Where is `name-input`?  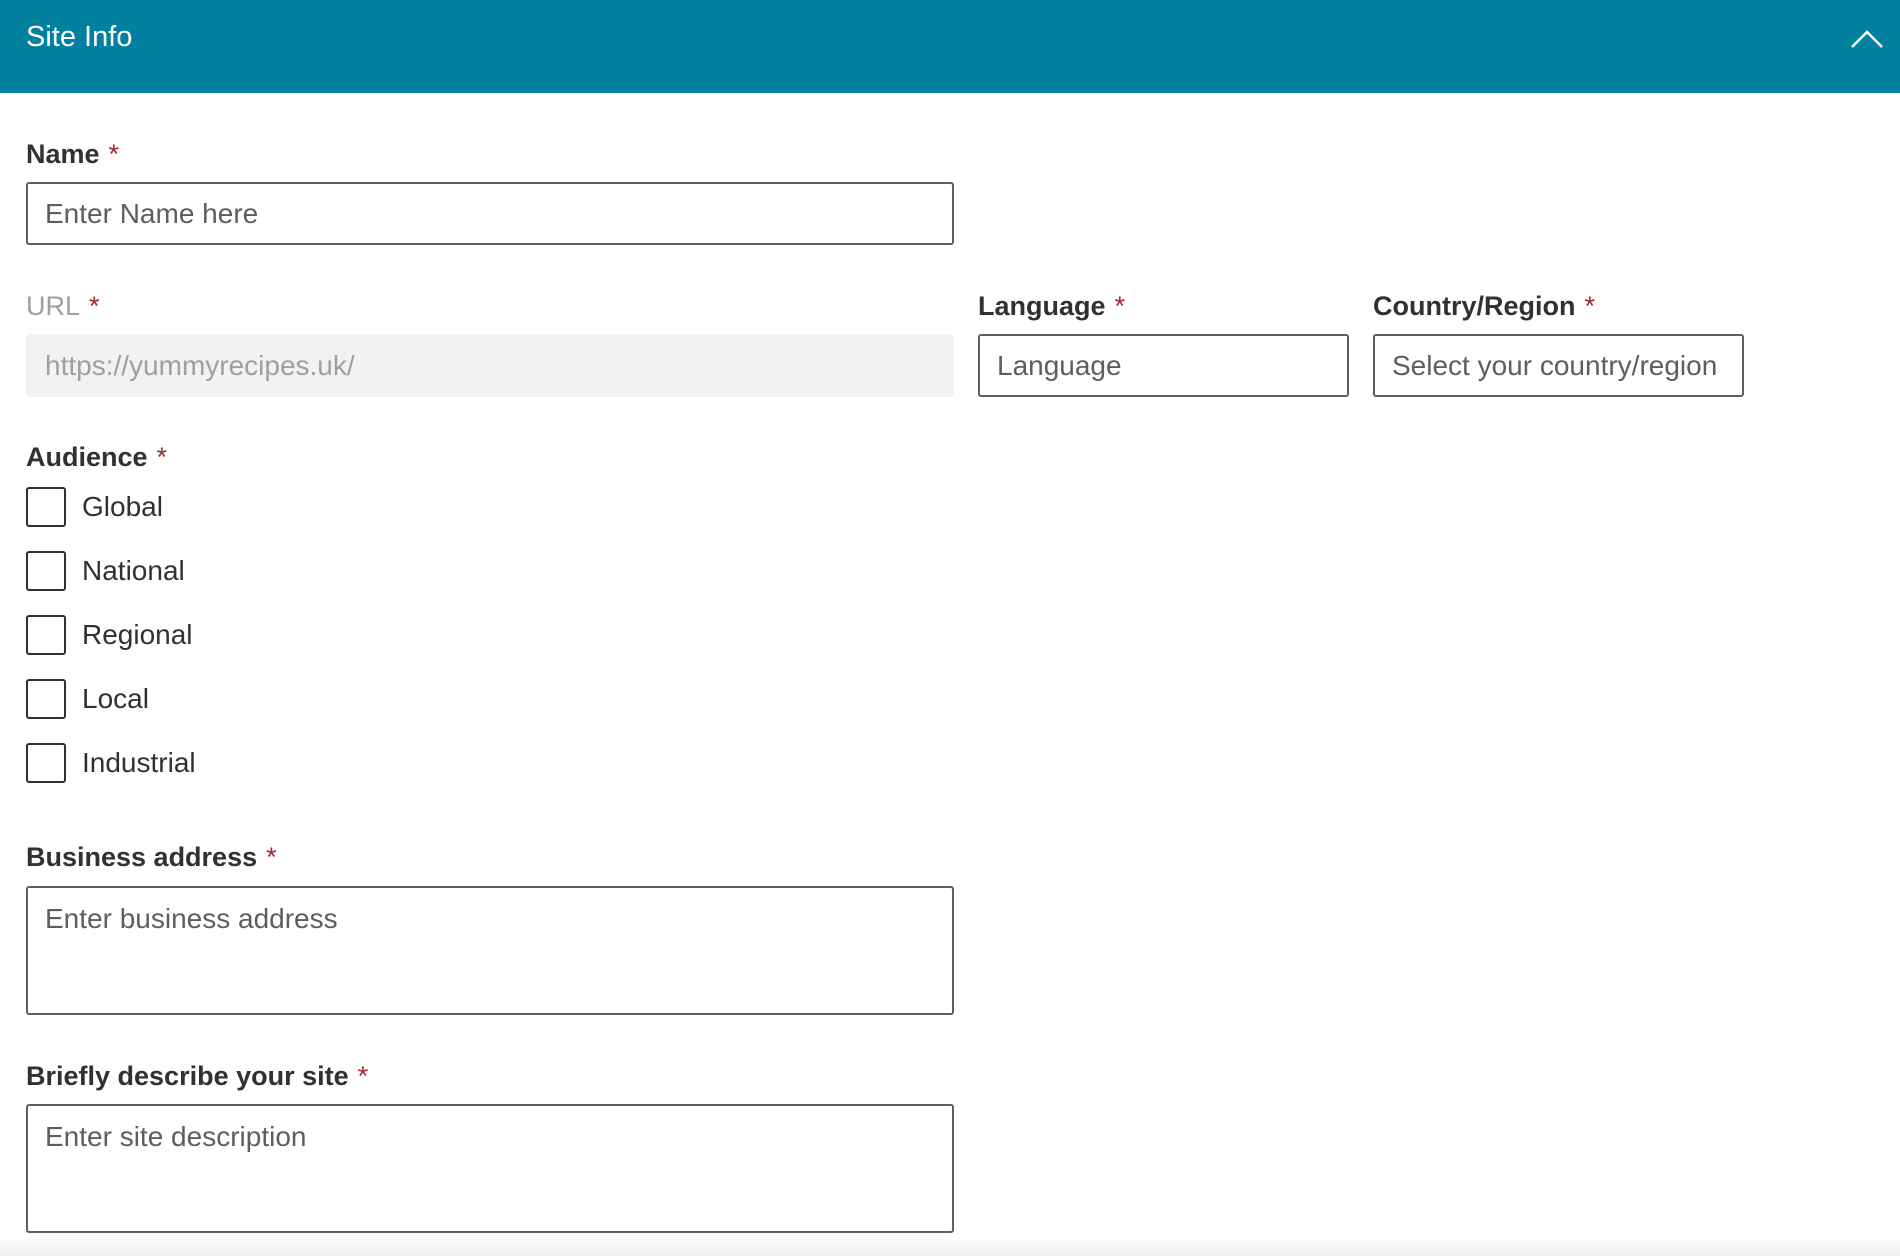
name-input is located at coordinates (490, 213).